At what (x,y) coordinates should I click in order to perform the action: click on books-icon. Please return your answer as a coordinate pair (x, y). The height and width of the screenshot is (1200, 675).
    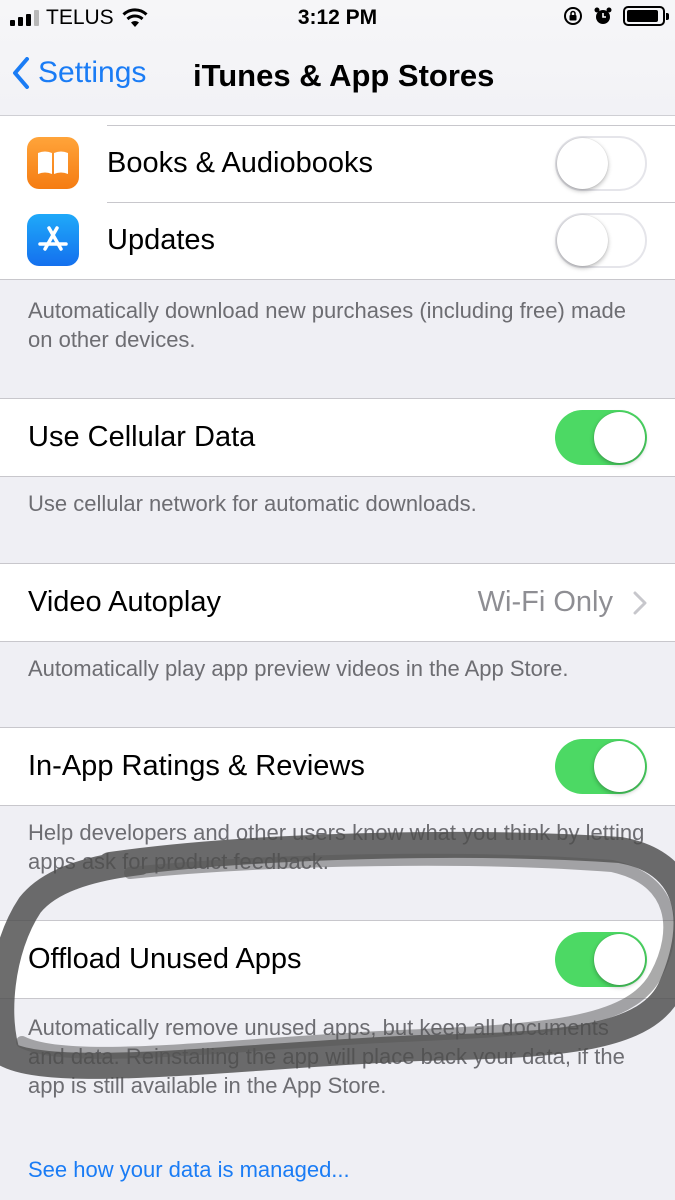
    Looking at the image, I should click on (53, 163).